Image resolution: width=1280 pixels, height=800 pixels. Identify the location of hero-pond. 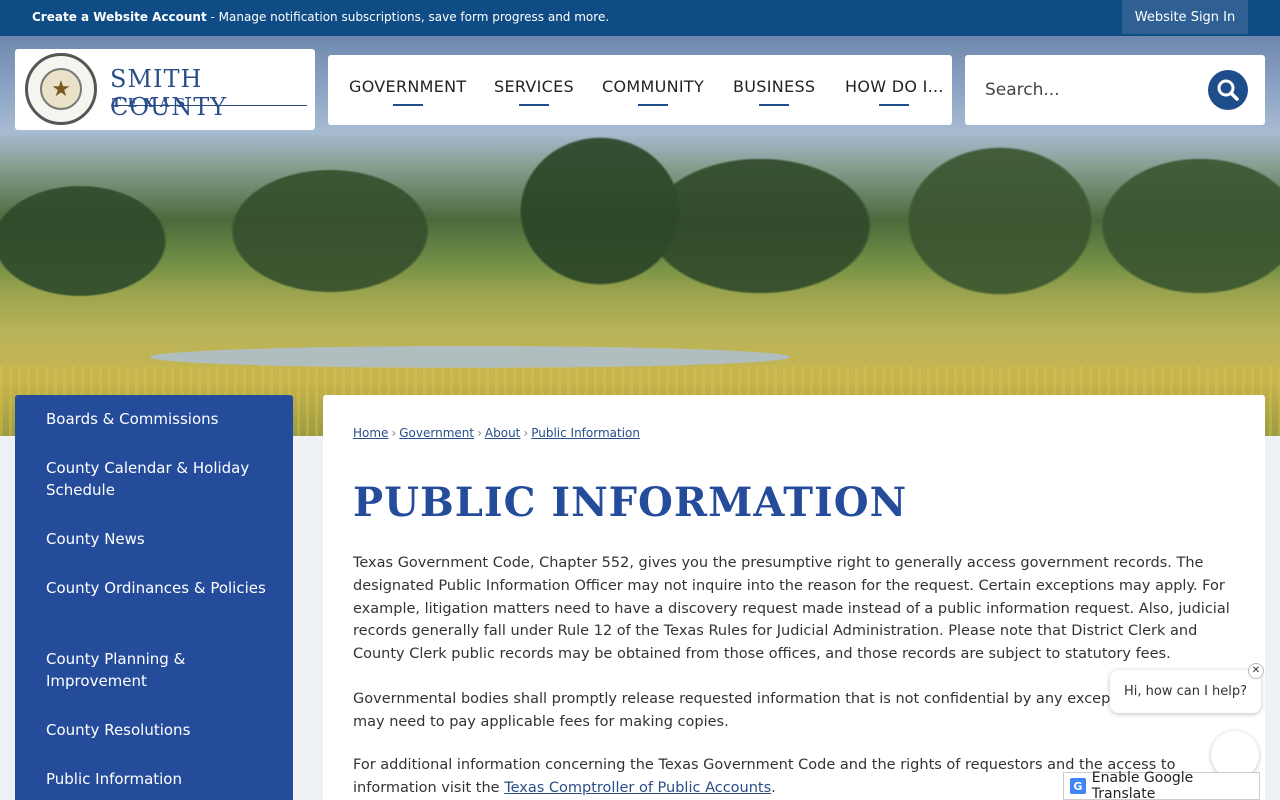
(470, 357).